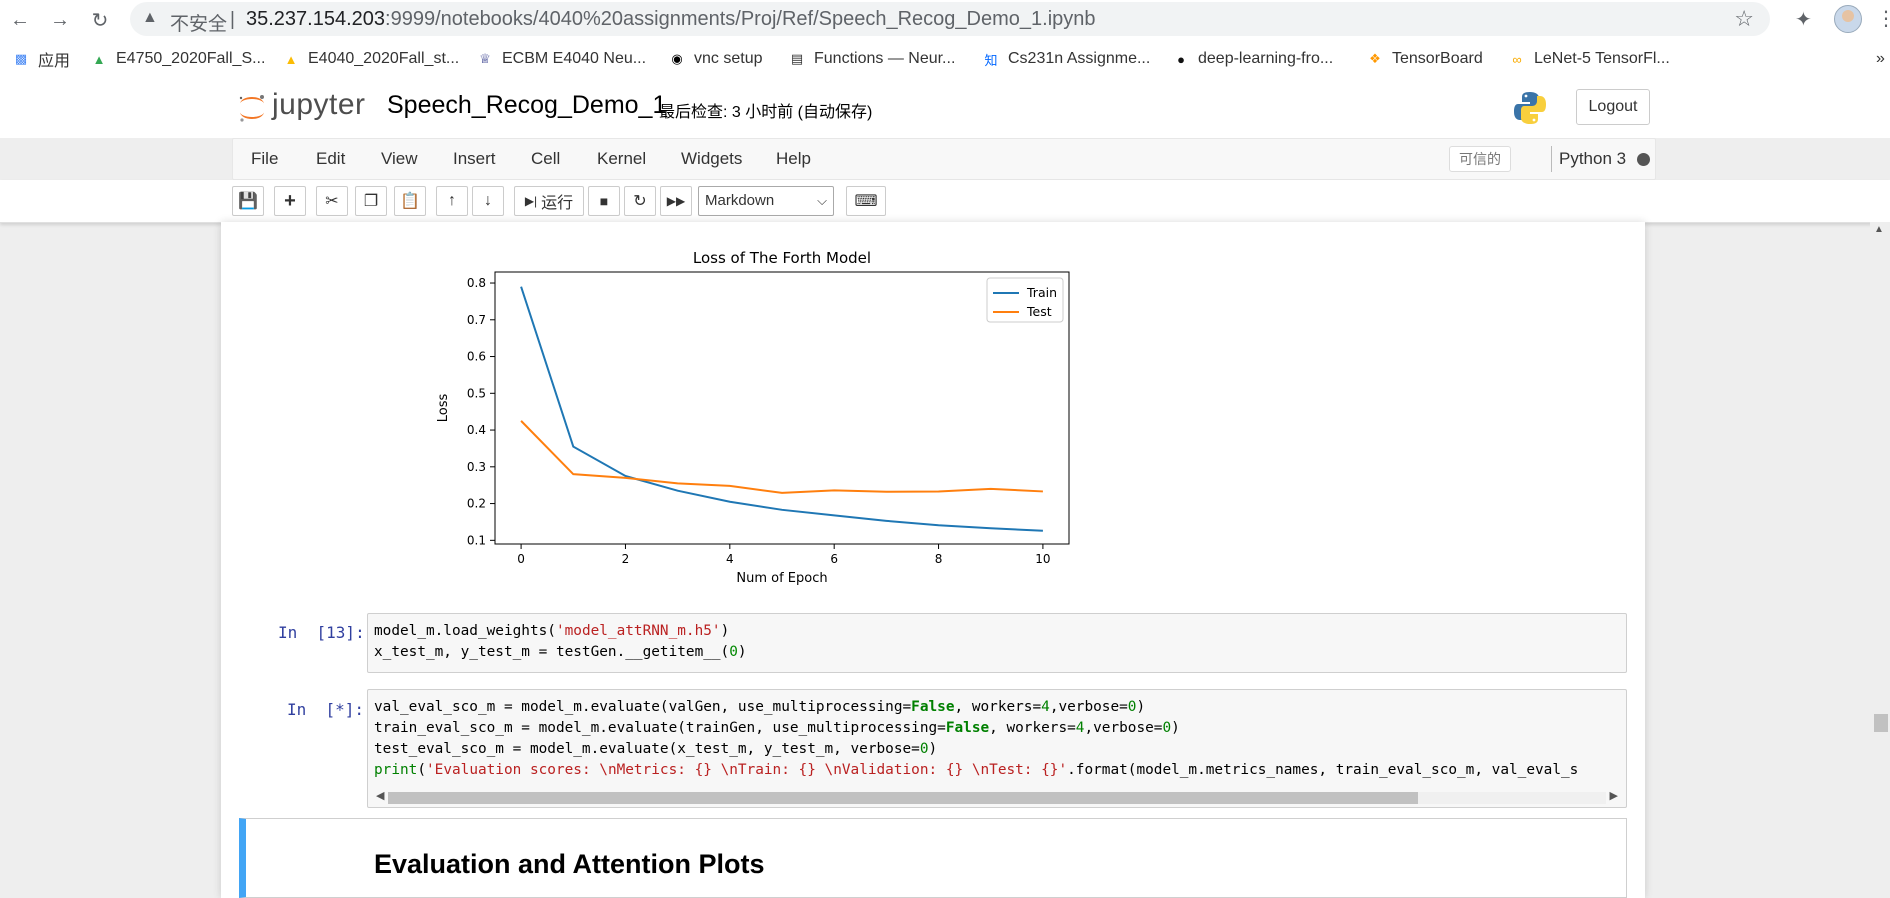 This screenshot has width=1890, height=898. What do you see at coordinates (1437, 58) in the screenshot?
I see `bookmark-label: TensorBoard` at bounding box center [1437, 58].